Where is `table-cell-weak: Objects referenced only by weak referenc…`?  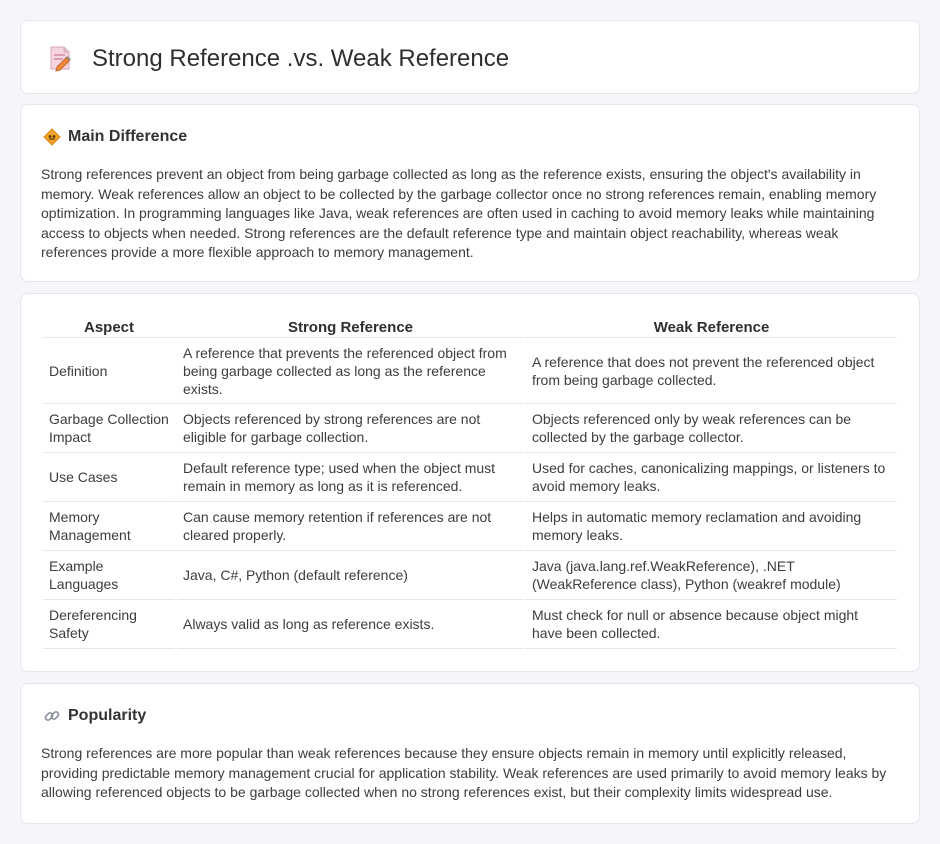 table-cell-weak: Objects referenced only by weak referenc… is located at coordinates (711, 428).